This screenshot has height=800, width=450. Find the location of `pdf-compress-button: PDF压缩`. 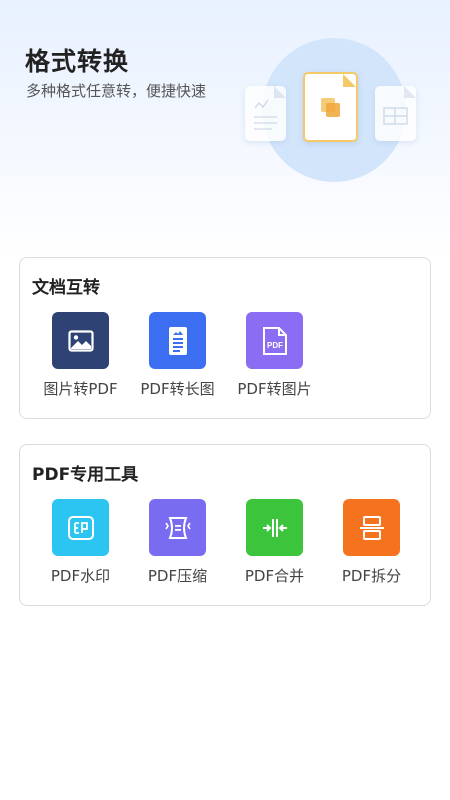

pdf-compress-button: PDF压缩 is located at coordinates (177, 544).